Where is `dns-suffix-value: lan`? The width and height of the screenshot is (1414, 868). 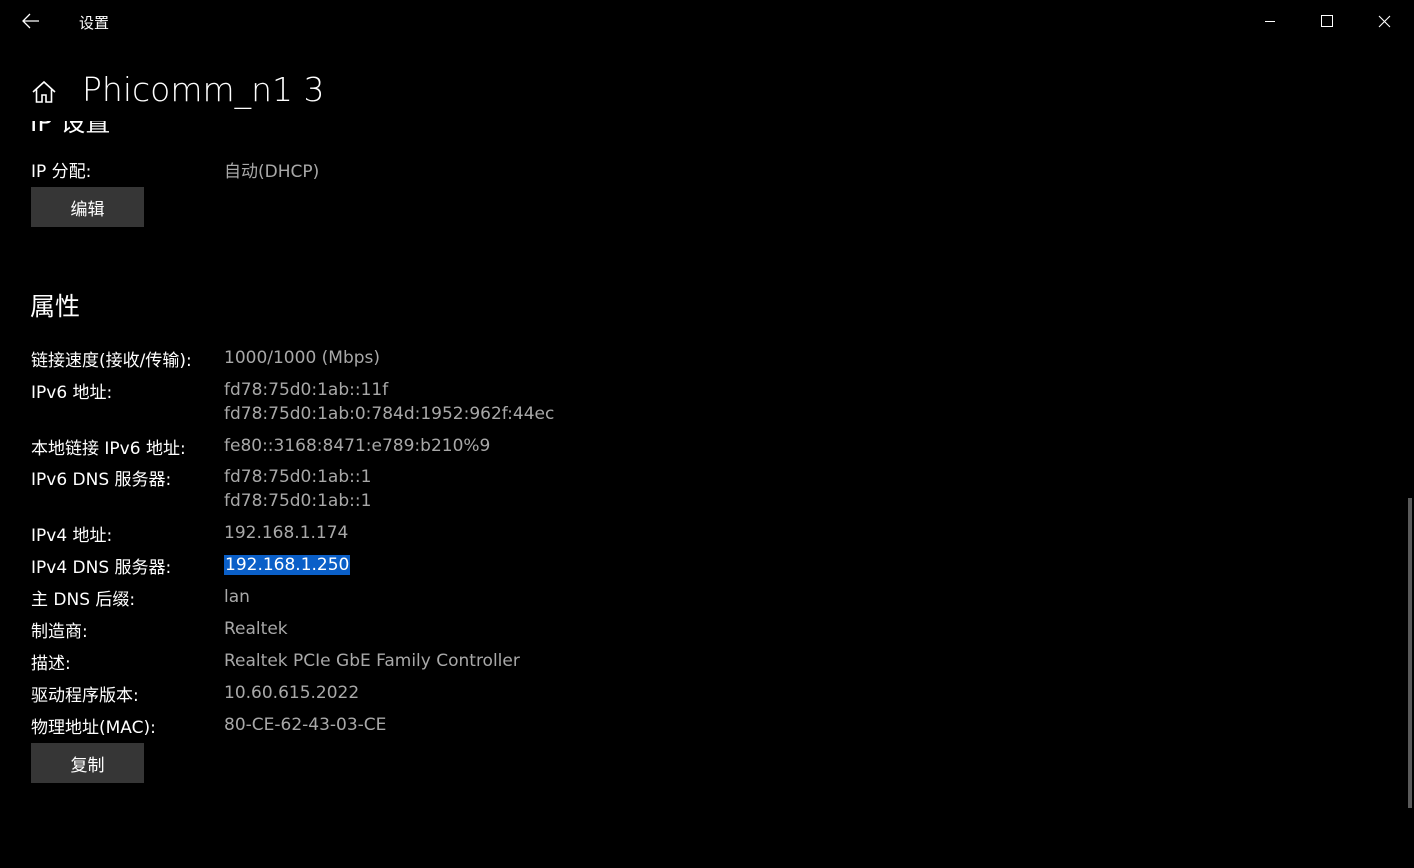
dns-suffix-value: lan is located at coordinates (237, 597).